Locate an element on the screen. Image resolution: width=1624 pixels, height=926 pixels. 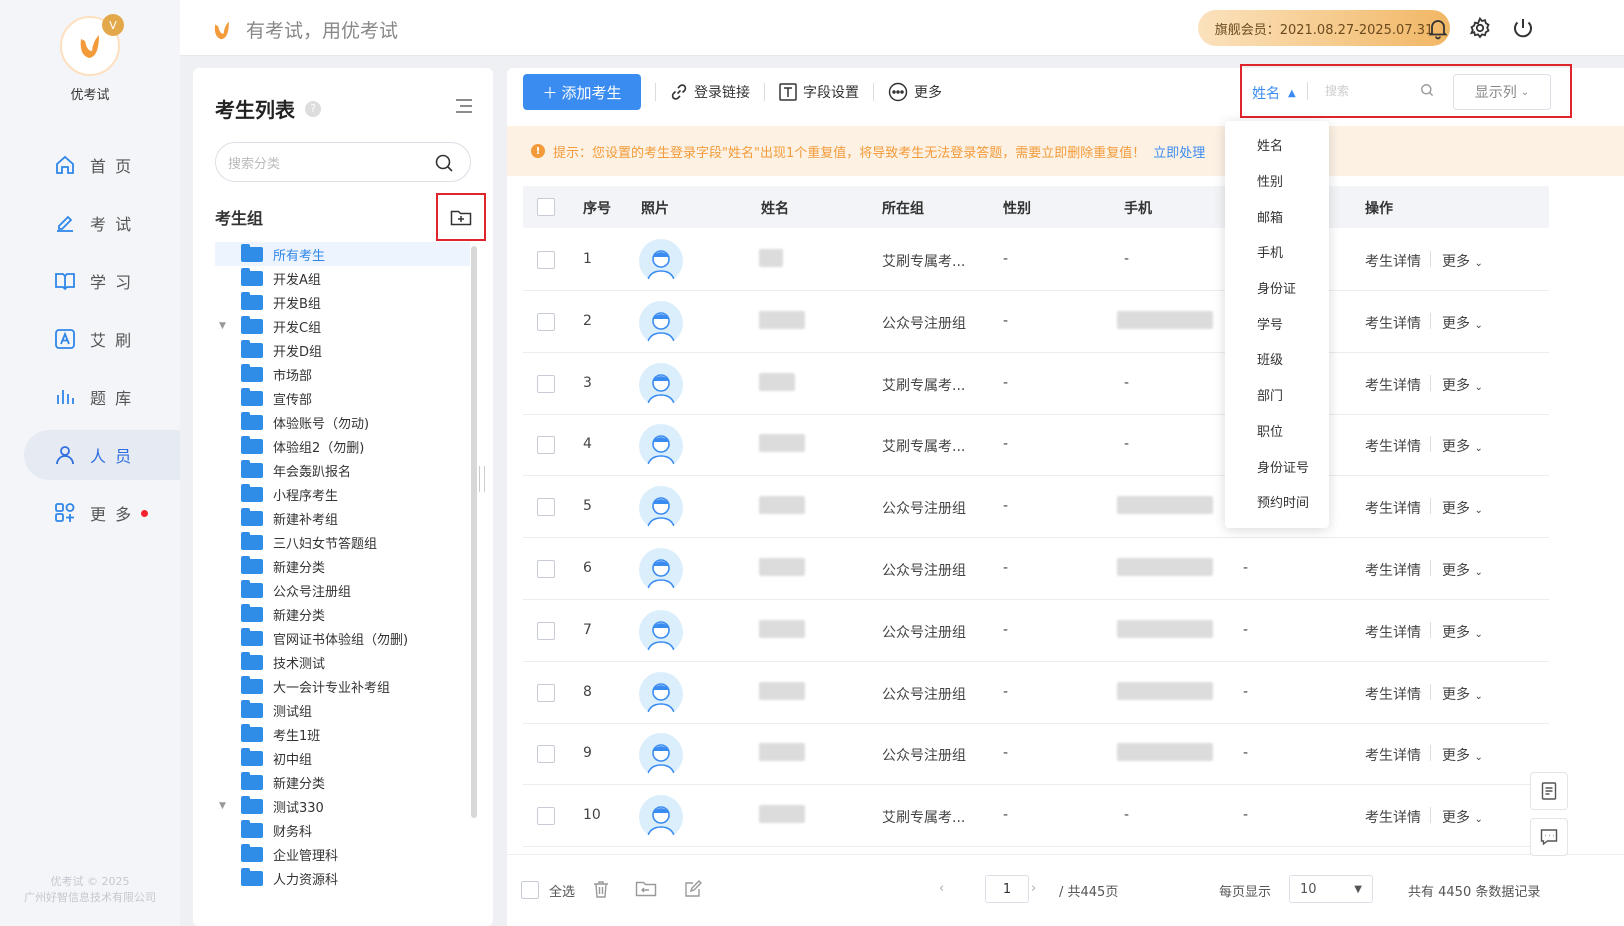
dropdown-option: 身份证号 is located at coordinates (1277, 466).